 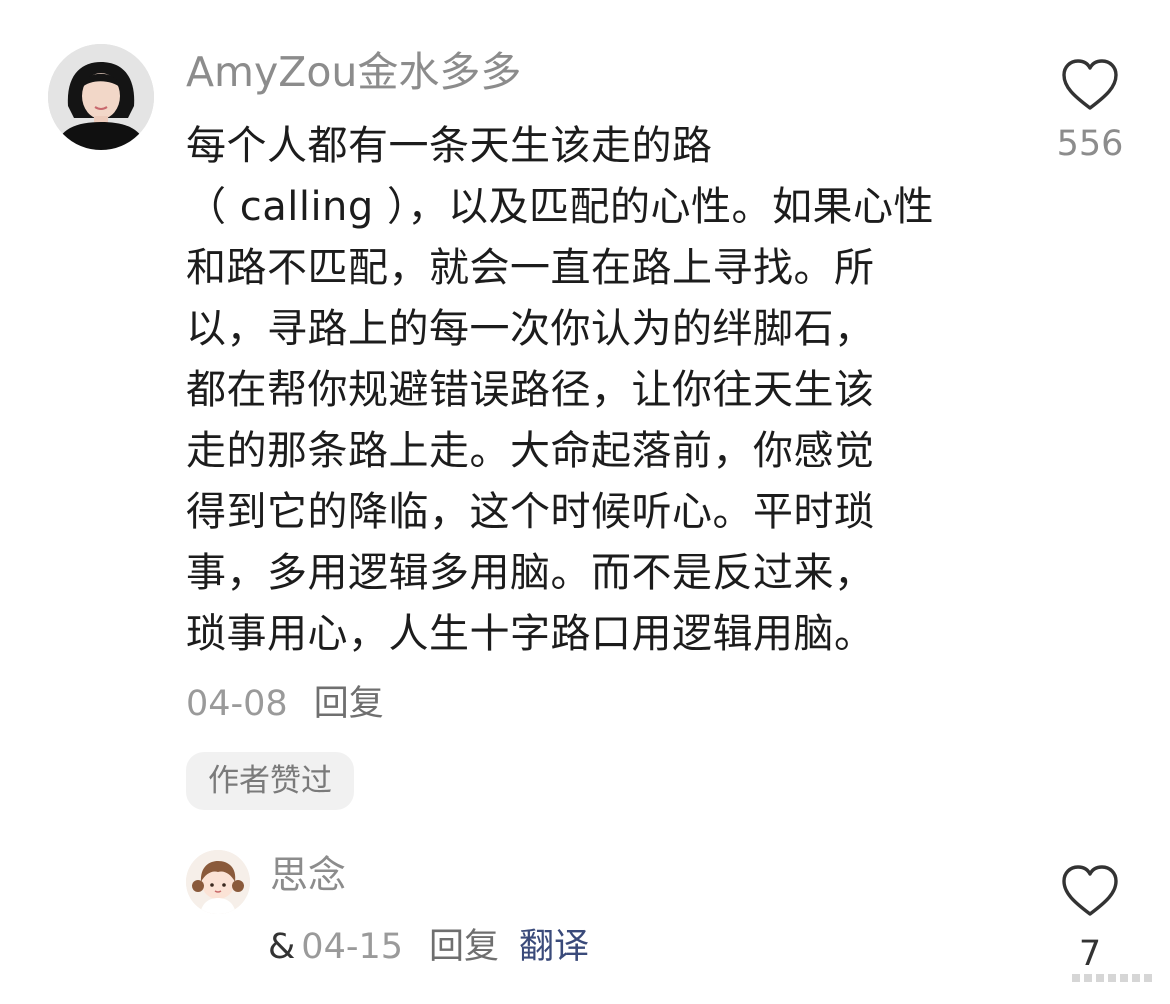 I want to click on user-photo-icon, so click(x=101, y=97).